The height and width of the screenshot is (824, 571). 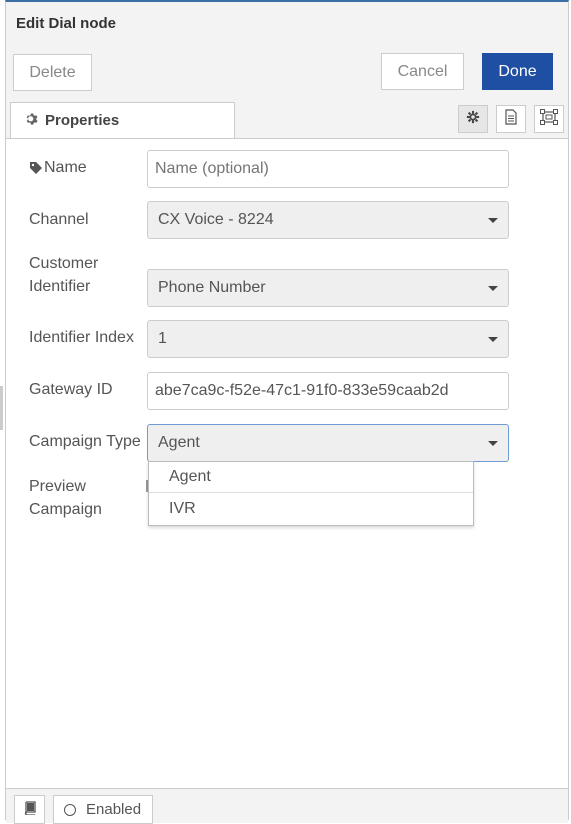 I want to click on campaign-type-label: Campaign Type, so click(x=85, y=441).